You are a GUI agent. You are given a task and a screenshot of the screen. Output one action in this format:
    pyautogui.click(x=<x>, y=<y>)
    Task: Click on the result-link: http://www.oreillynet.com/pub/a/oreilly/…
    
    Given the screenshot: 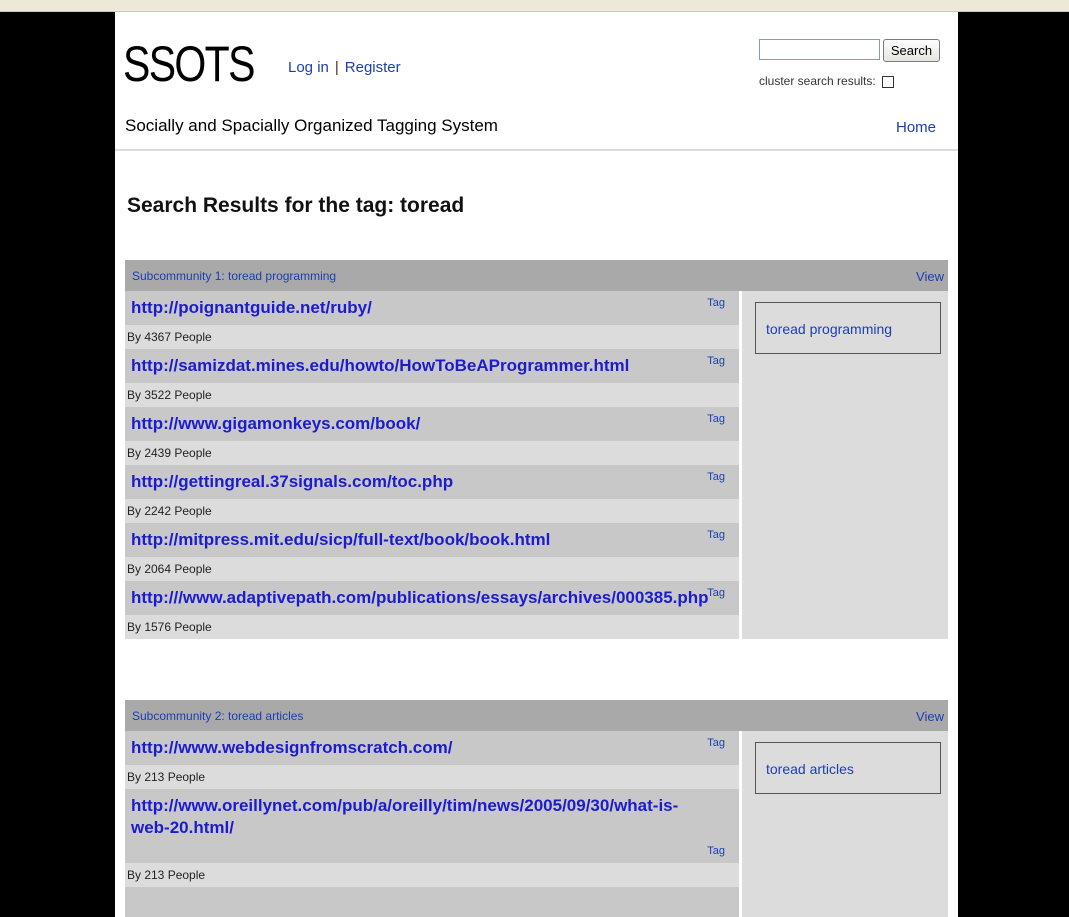 What is the action you would take?
    pyautogui.click(x=415, y=826)
    